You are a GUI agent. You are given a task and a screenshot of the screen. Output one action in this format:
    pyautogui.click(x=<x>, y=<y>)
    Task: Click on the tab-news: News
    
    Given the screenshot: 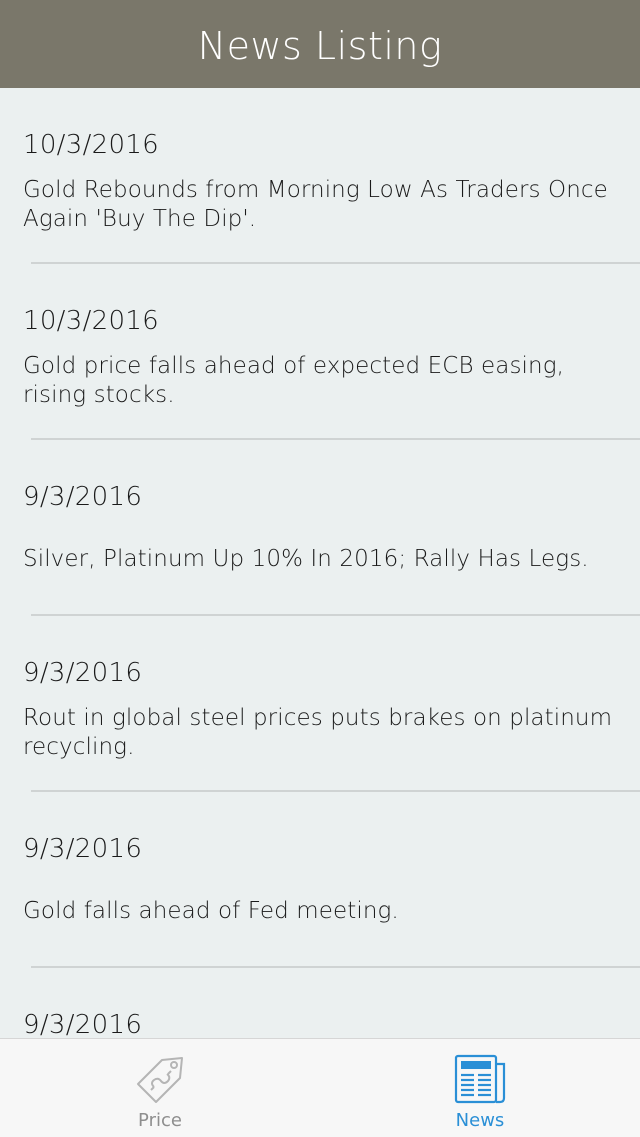 What is the action you would take?
    pyautogui.click(x=480, y=1088)
    